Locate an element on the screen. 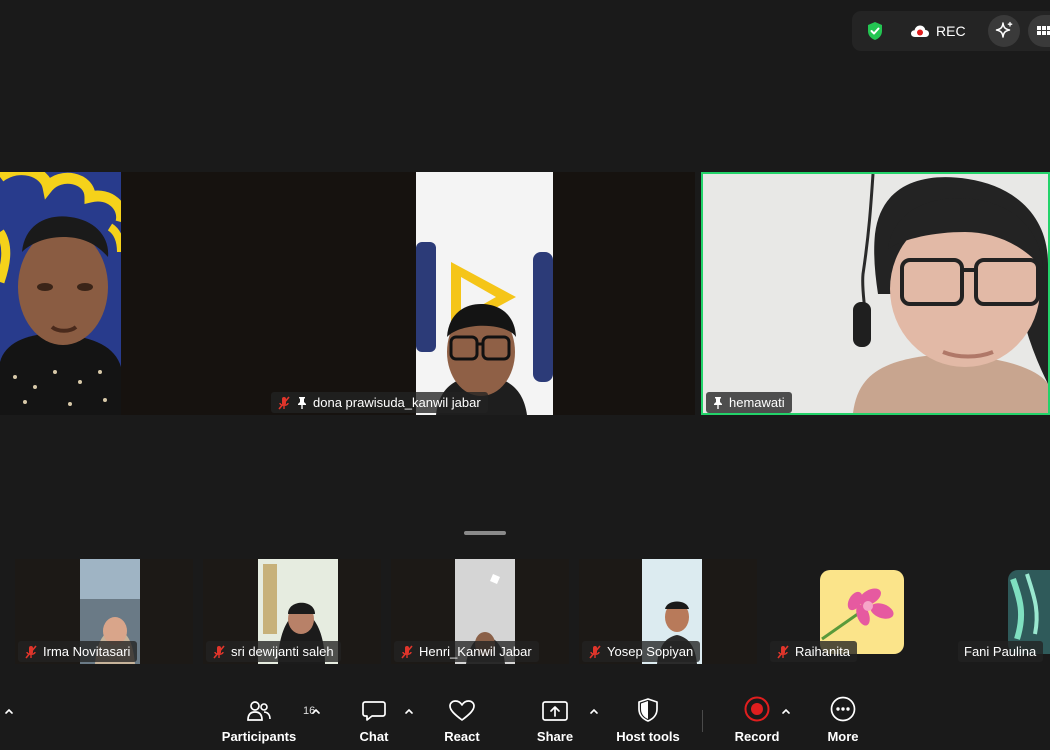 This screenshot has width=1050, height=750. share-button: Share is located at coordinates (555, 720).